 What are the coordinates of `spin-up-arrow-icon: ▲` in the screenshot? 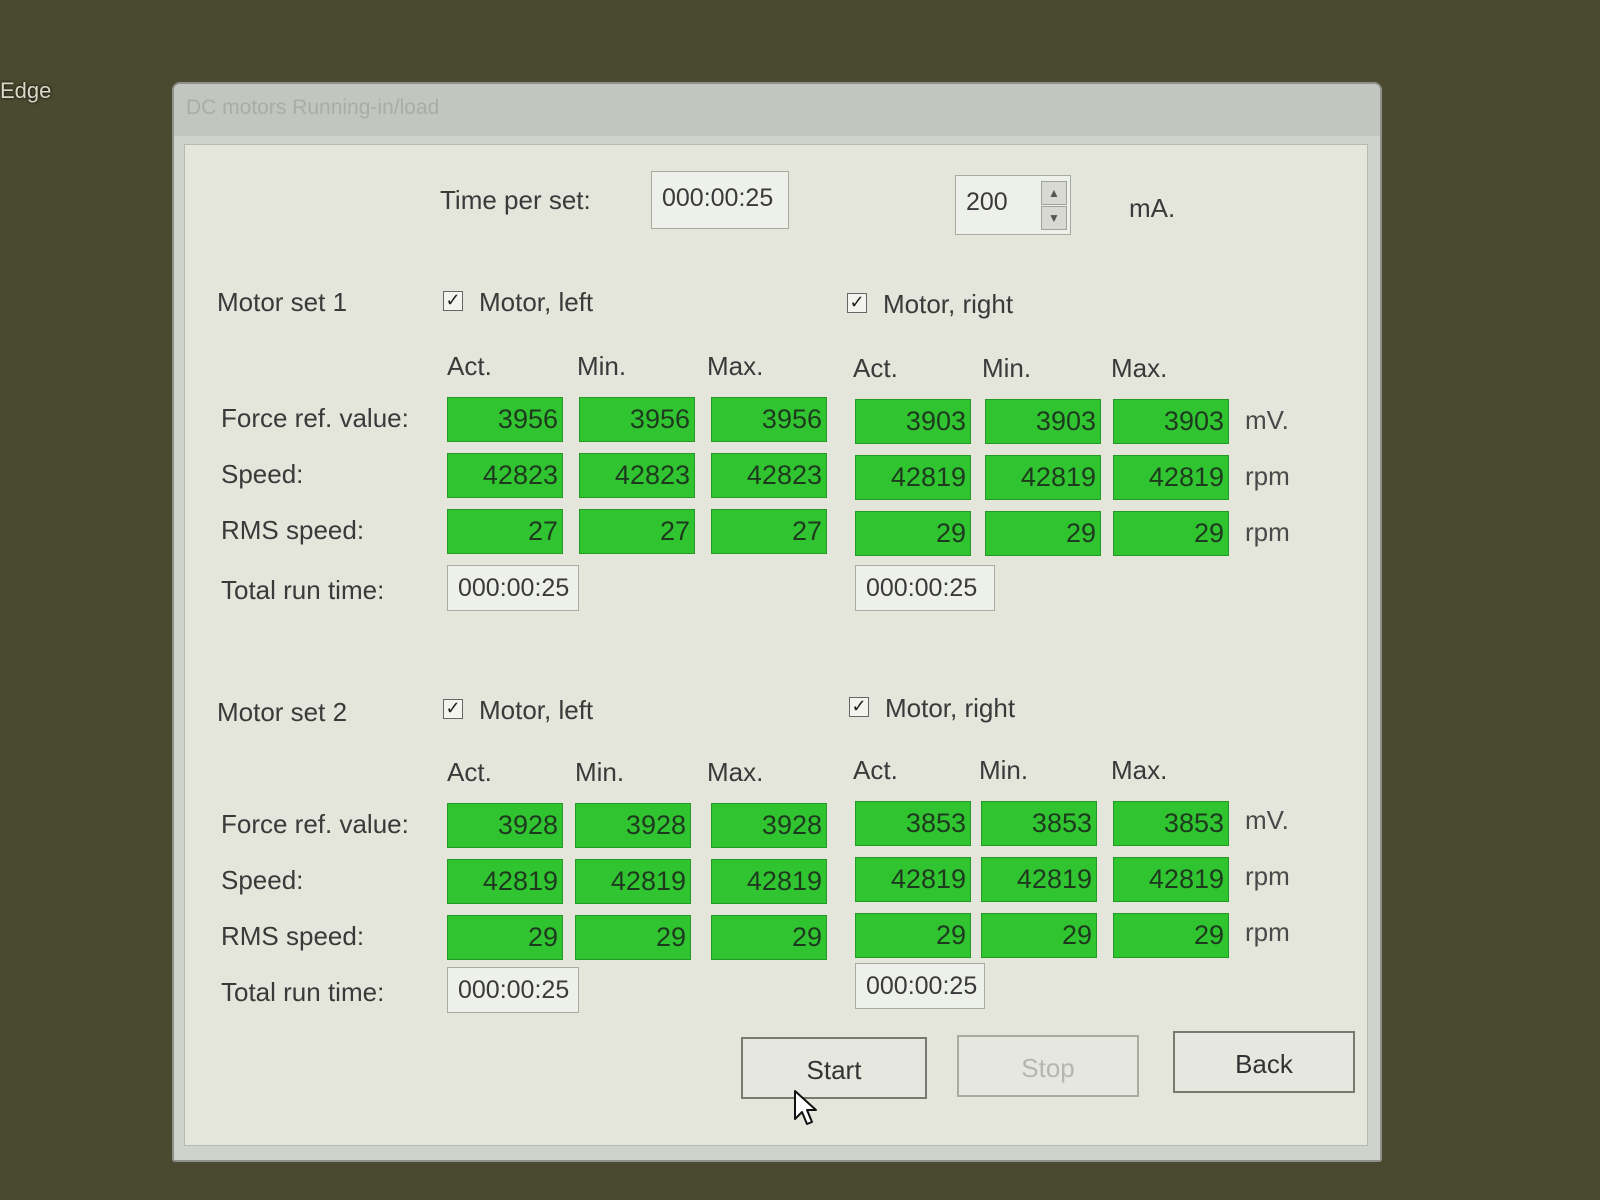 It's located at (1054, 193).